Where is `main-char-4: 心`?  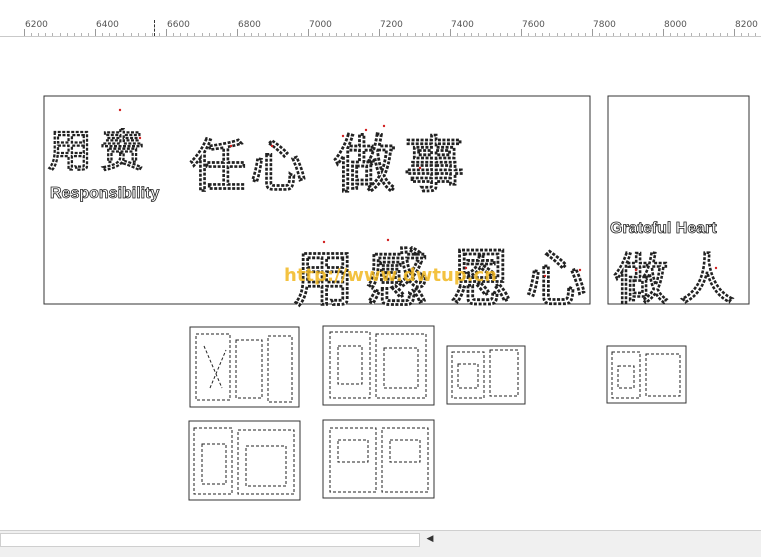
main-char-4: 心 is located at coordinates (278, 168).